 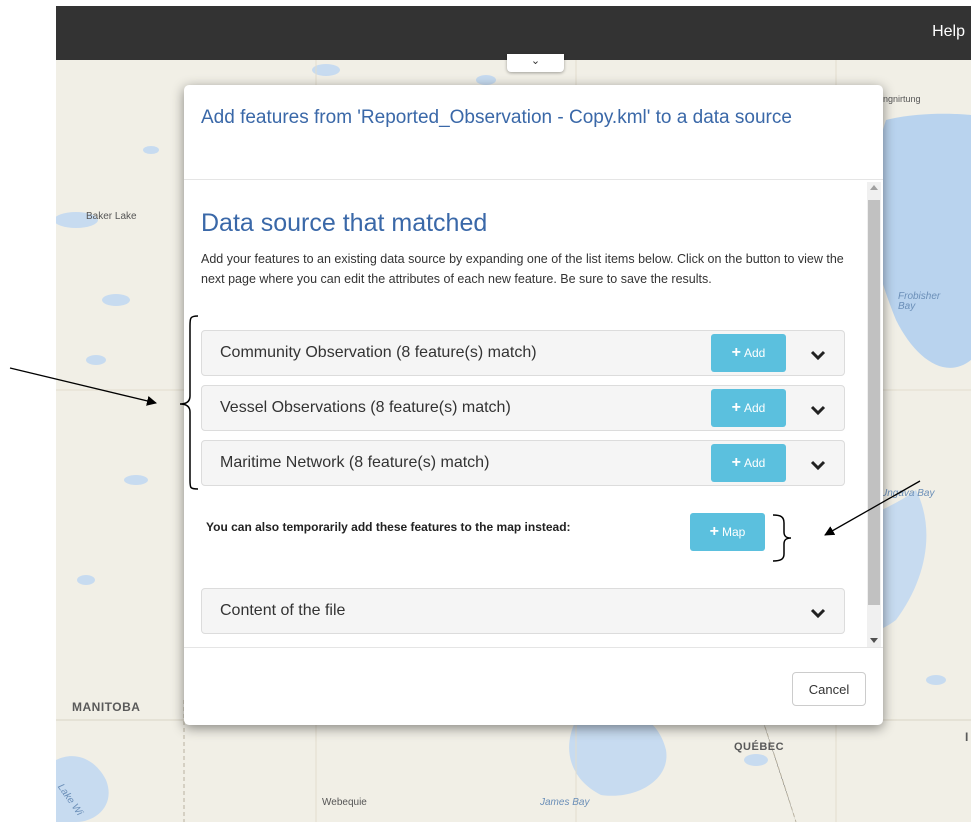 I want to click on section-title: Data source that matched, so click(x=344, y=223).